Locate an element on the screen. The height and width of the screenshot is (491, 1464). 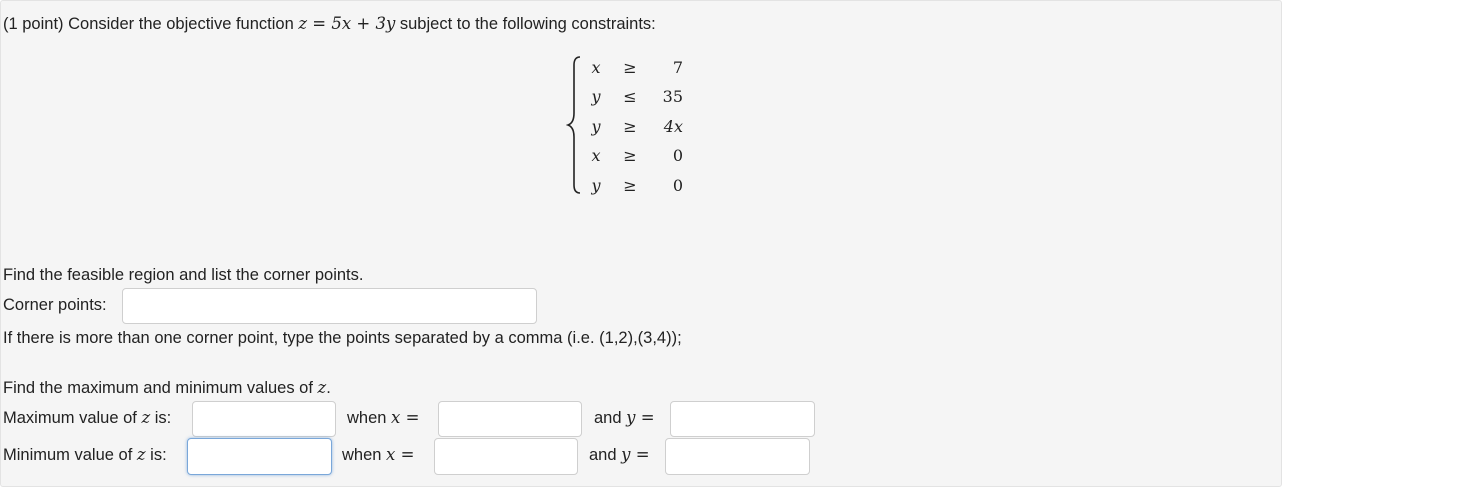
min-y-input is located at coordinates (737, 456).